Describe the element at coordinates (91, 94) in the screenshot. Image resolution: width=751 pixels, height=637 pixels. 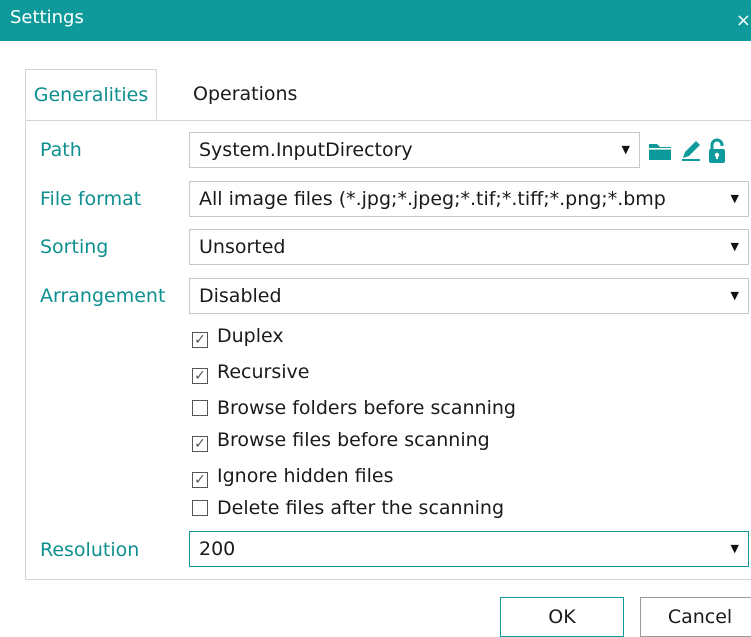
I see `tab-generalities: Generalities` at that location.